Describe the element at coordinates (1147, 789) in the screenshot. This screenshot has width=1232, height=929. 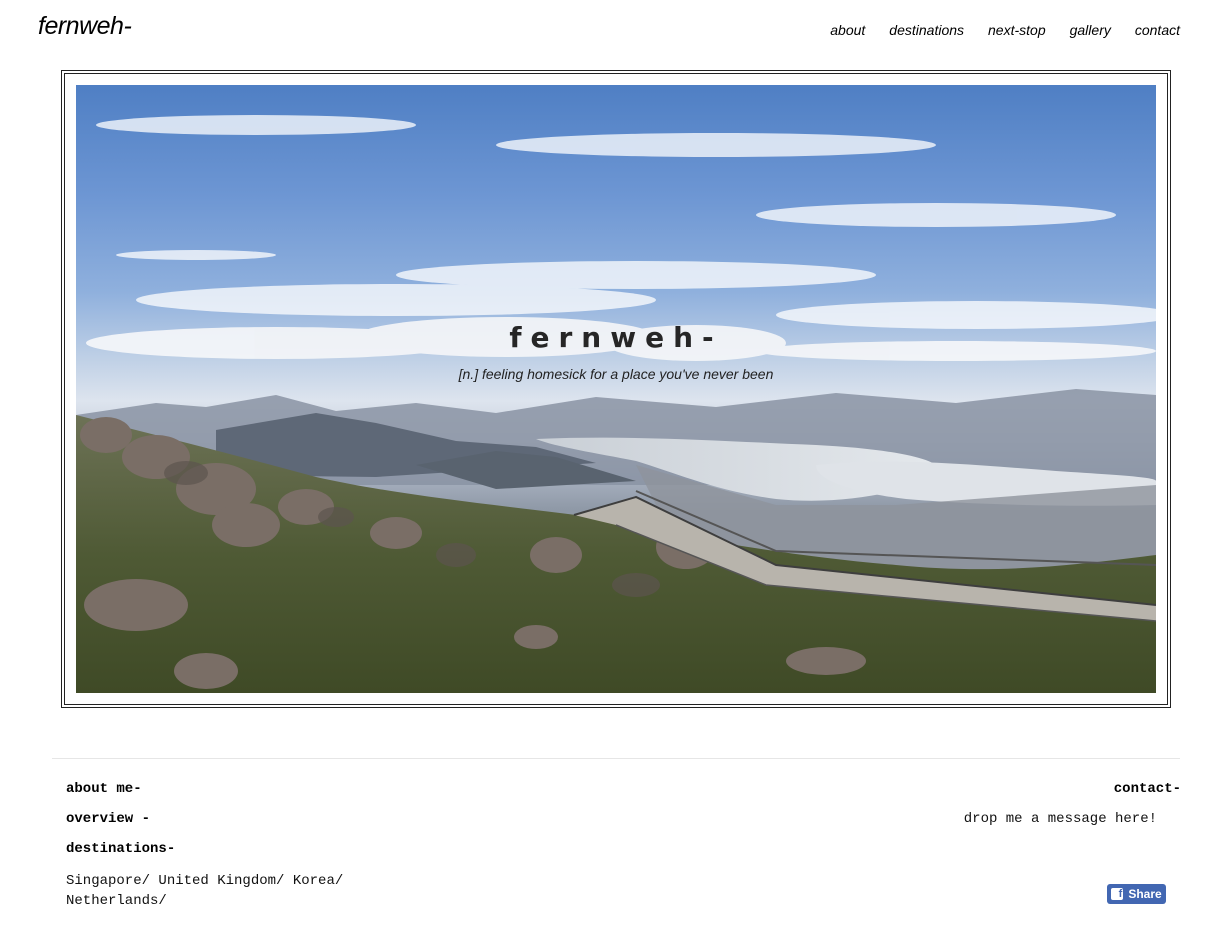
I see `contact-heading: contact-` at that location.